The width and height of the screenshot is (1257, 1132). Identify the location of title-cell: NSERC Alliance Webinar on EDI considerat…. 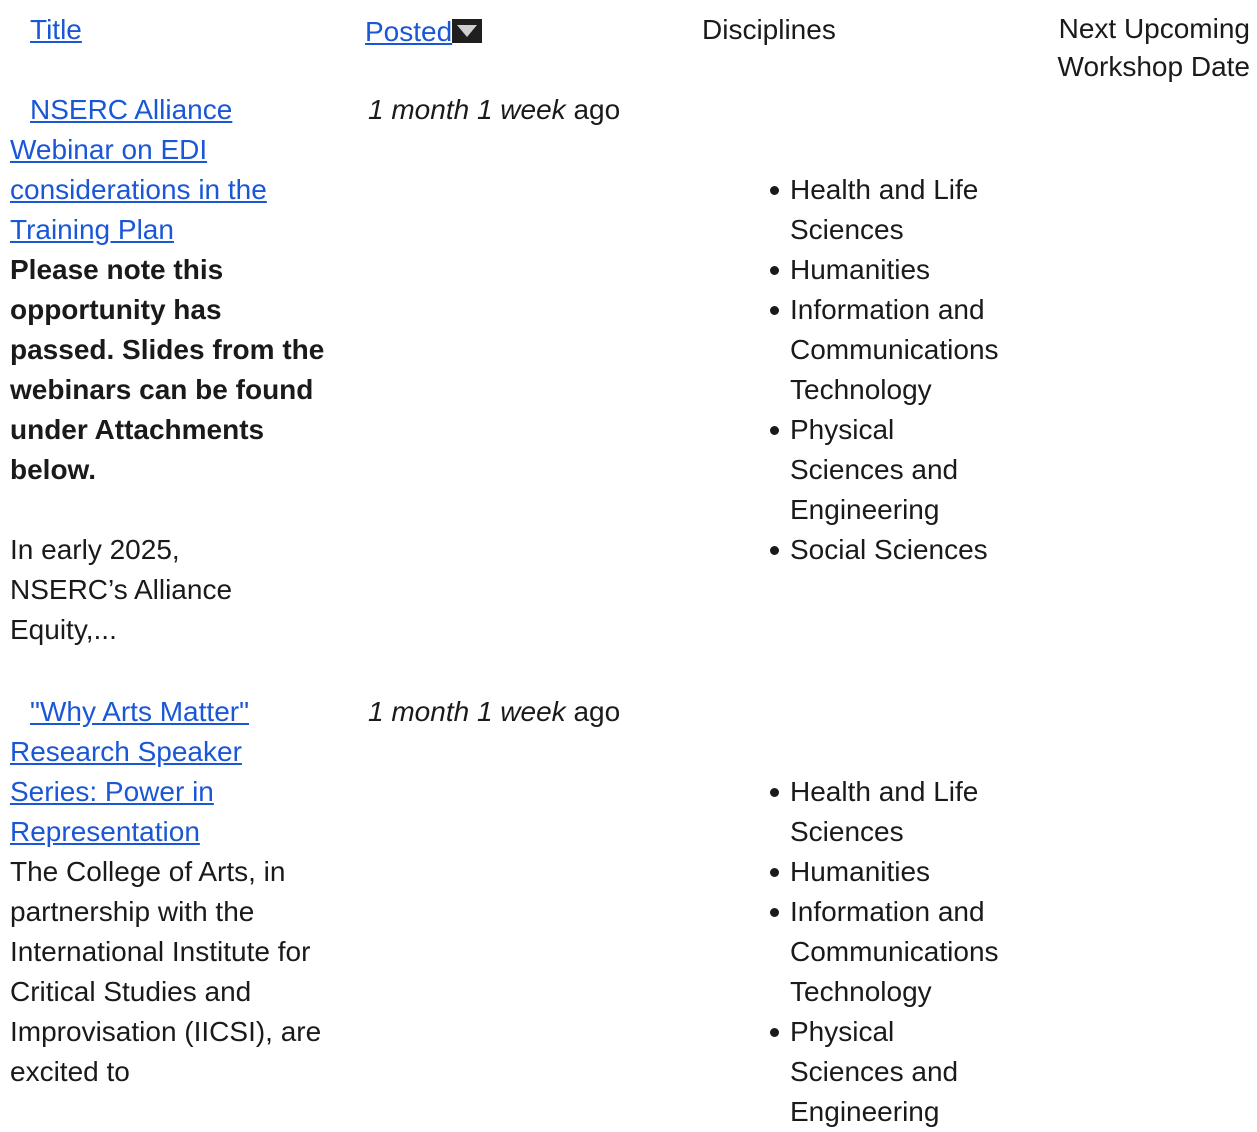
(175, 370).